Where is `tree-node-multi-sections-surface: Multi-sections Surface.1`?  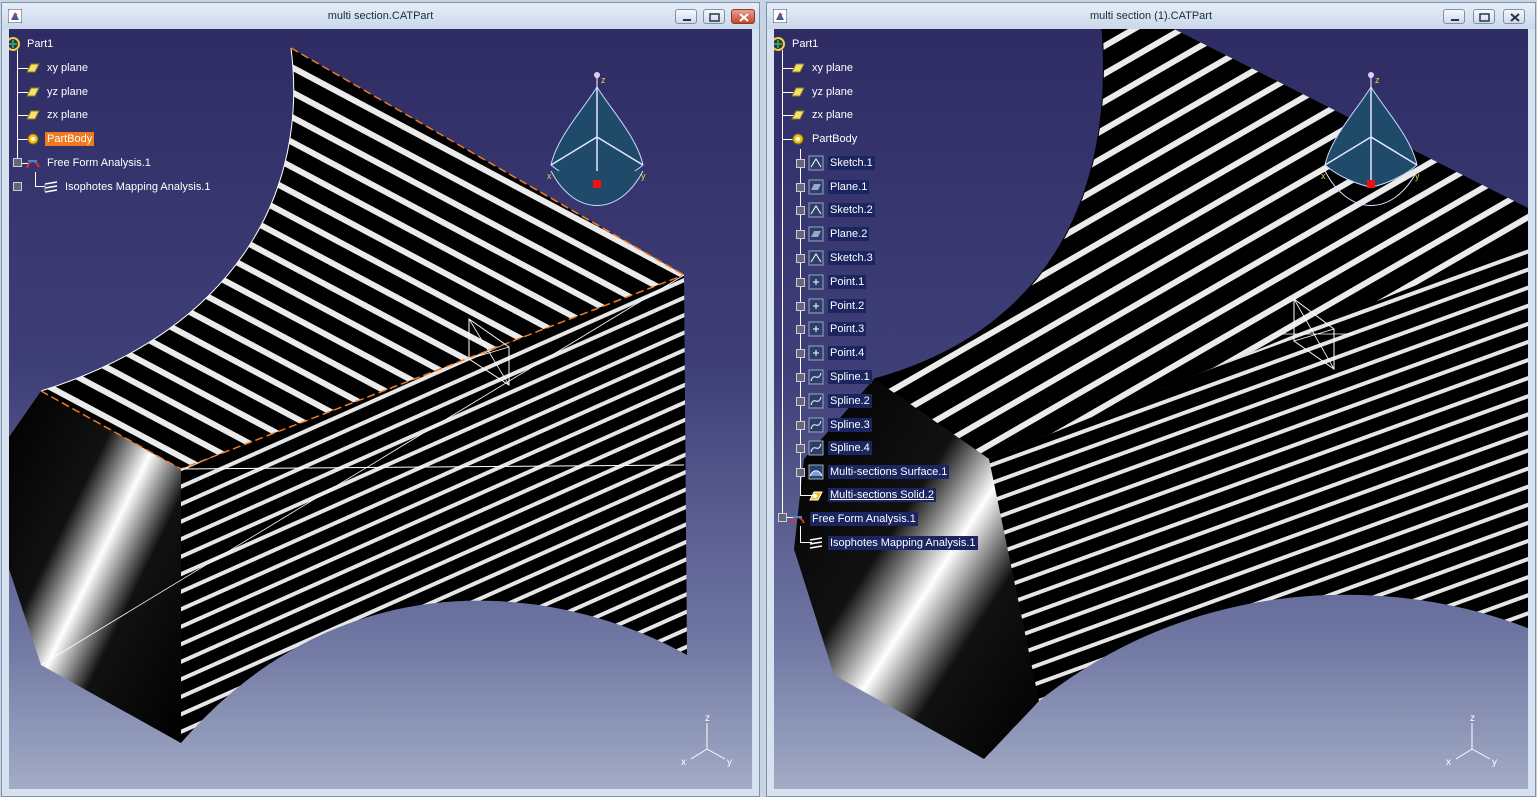
tree-node-multi-sections-surface: Multi-sections Surface.1 is located at coordinates (879, 472).